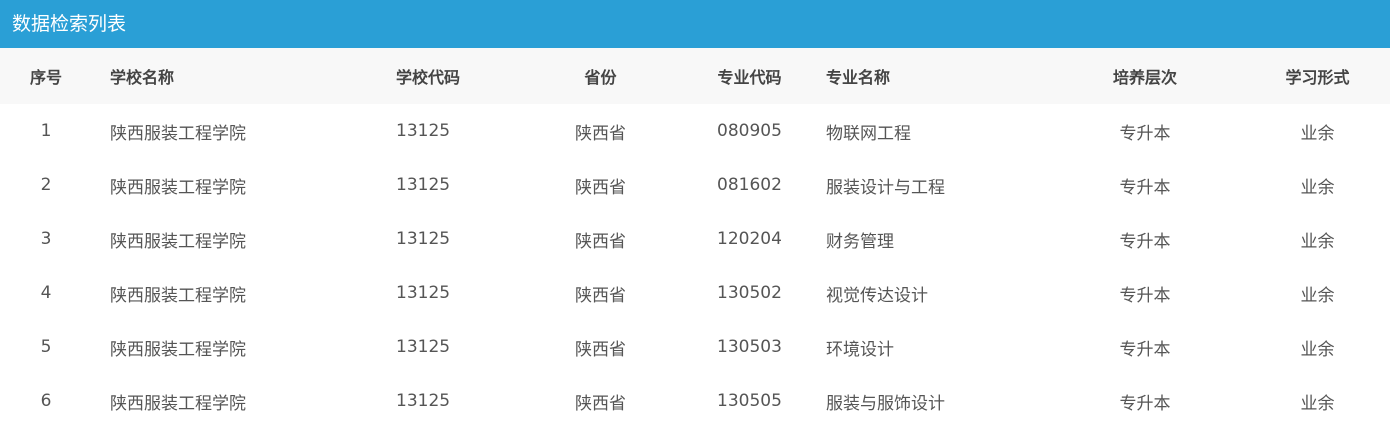 The image size is (1390, 428). I want to click on col-header-province: 省份, so click(600, 76).